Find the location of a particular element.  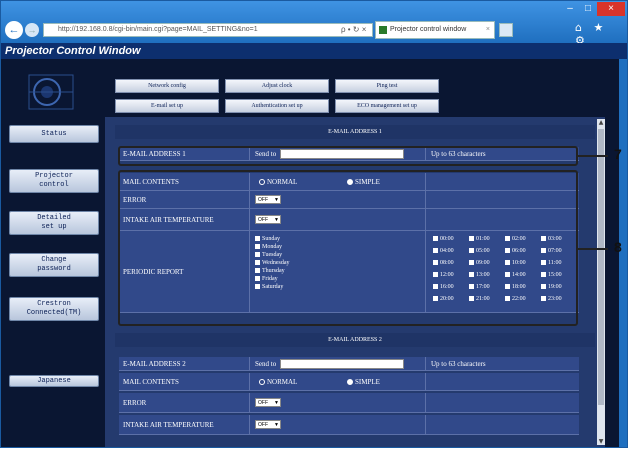

limit-note: Up to 63 characters is located at coordinates (458, 363).